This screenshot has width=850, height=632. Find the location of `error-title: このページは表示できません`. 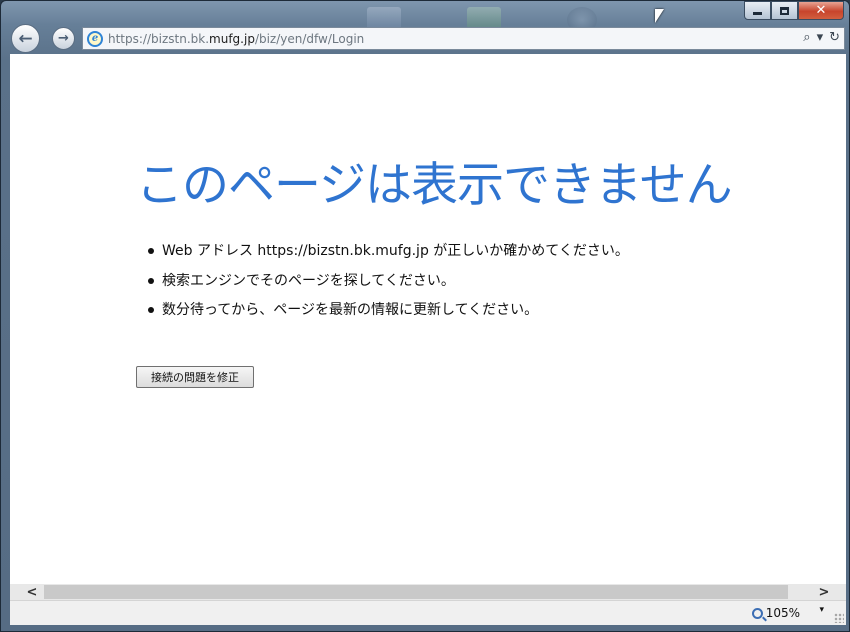

error-title: このページは表示できません is located at coordinates (434, 185).